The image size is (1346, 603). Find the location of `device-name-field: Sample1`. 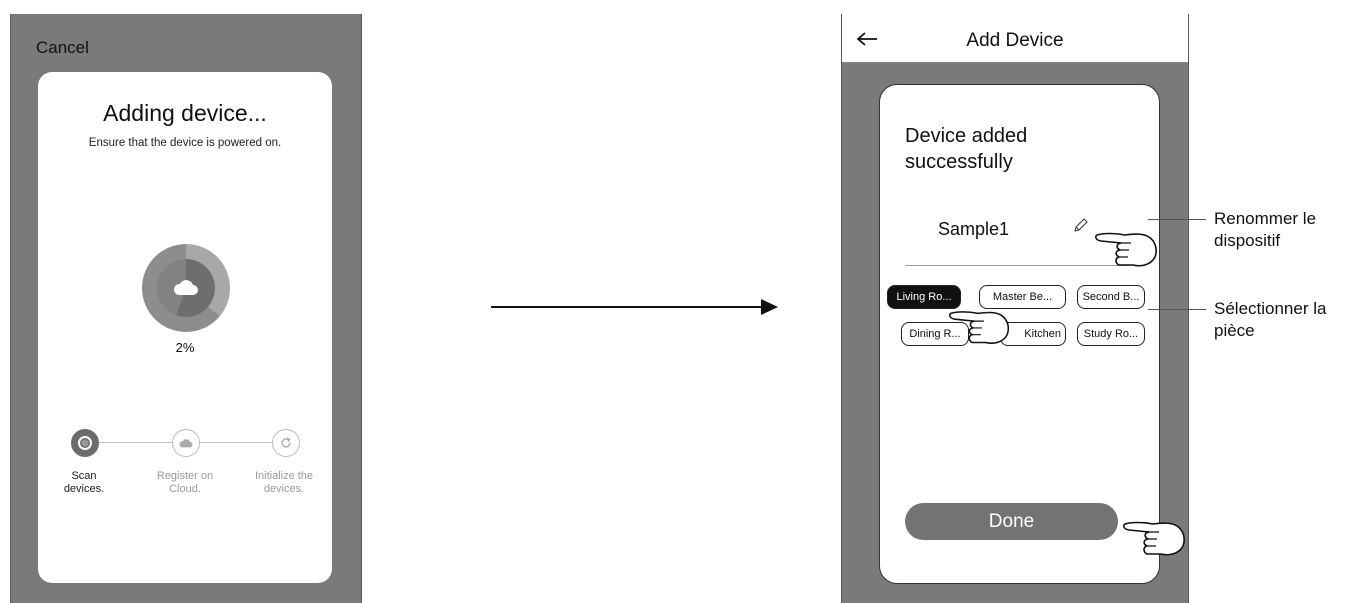

device-name-field: Sample1 is located at coordinates (973, 229).